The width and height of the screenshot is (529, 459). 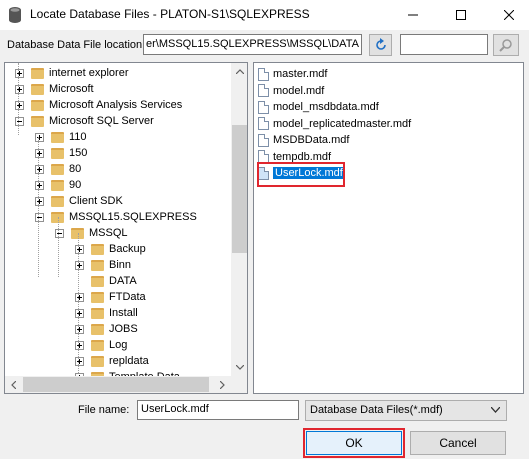 I want to click on maximize-icon, so click(x=461, y=15).